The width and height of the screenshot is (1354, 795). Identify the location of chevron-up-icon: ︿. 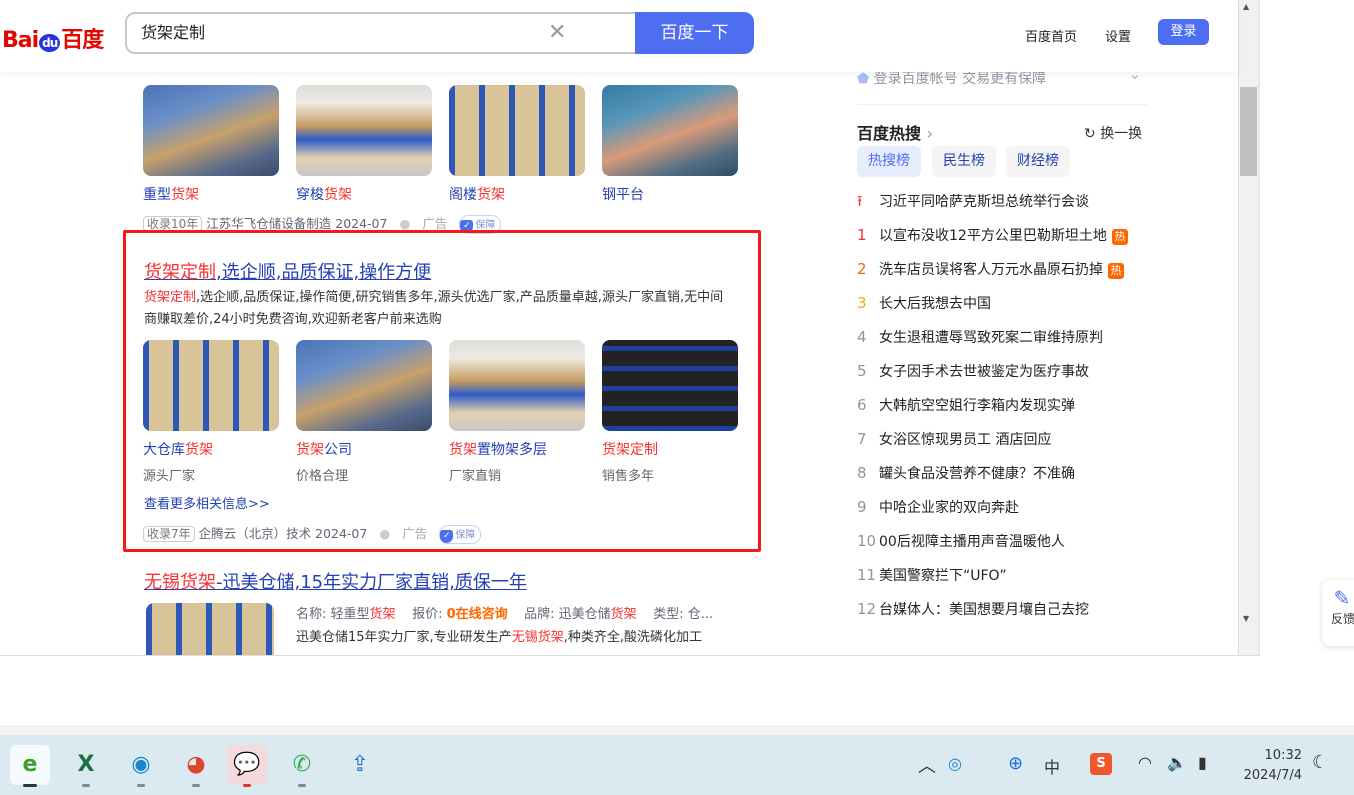
(927, 765).